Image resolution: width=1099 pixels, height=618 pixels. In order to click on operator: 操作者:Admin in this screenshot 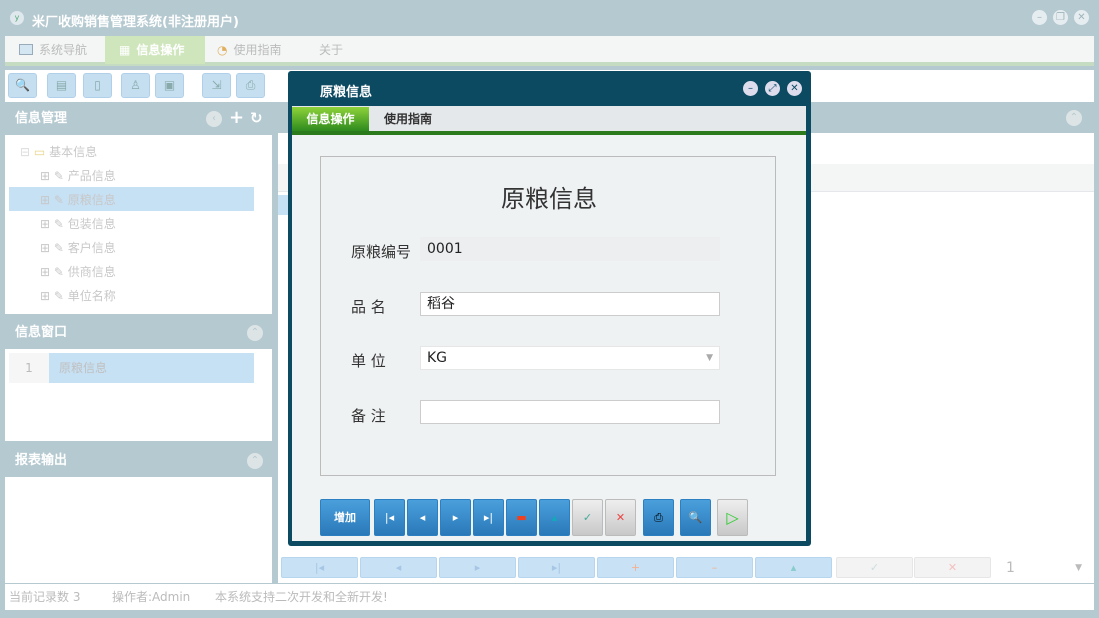, I will do `click(151, 597)`.